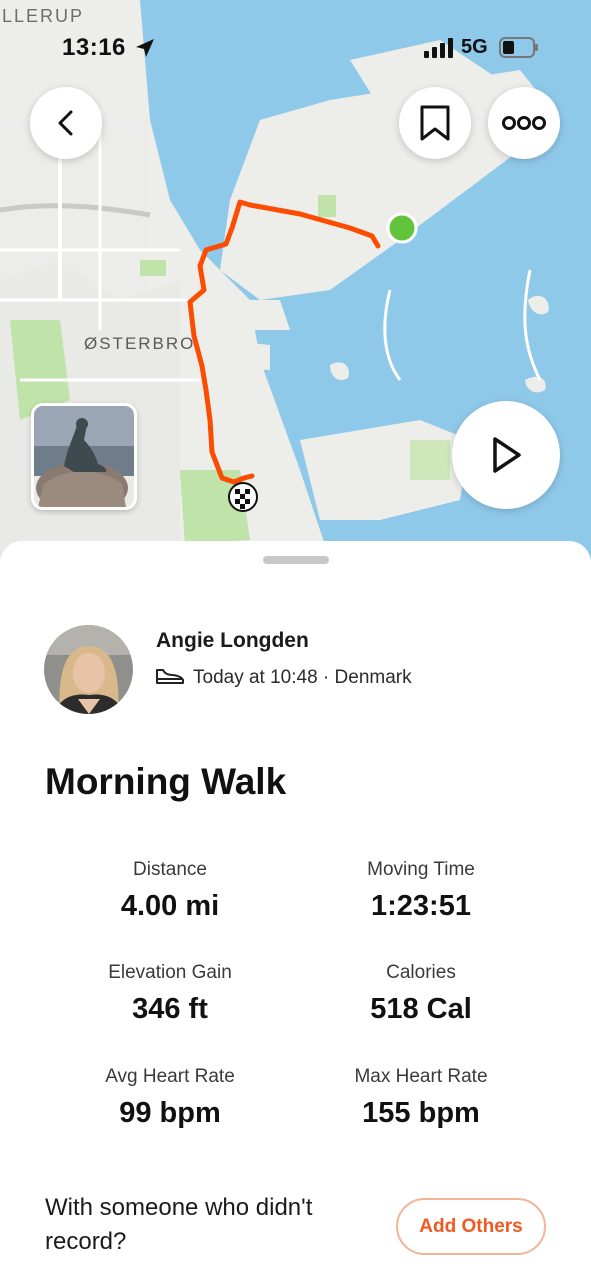  What do you see at coordinates (232, 641) in the screenshot?
I see `athlete-name: Angie Longden` at bounding box center [232, 641].